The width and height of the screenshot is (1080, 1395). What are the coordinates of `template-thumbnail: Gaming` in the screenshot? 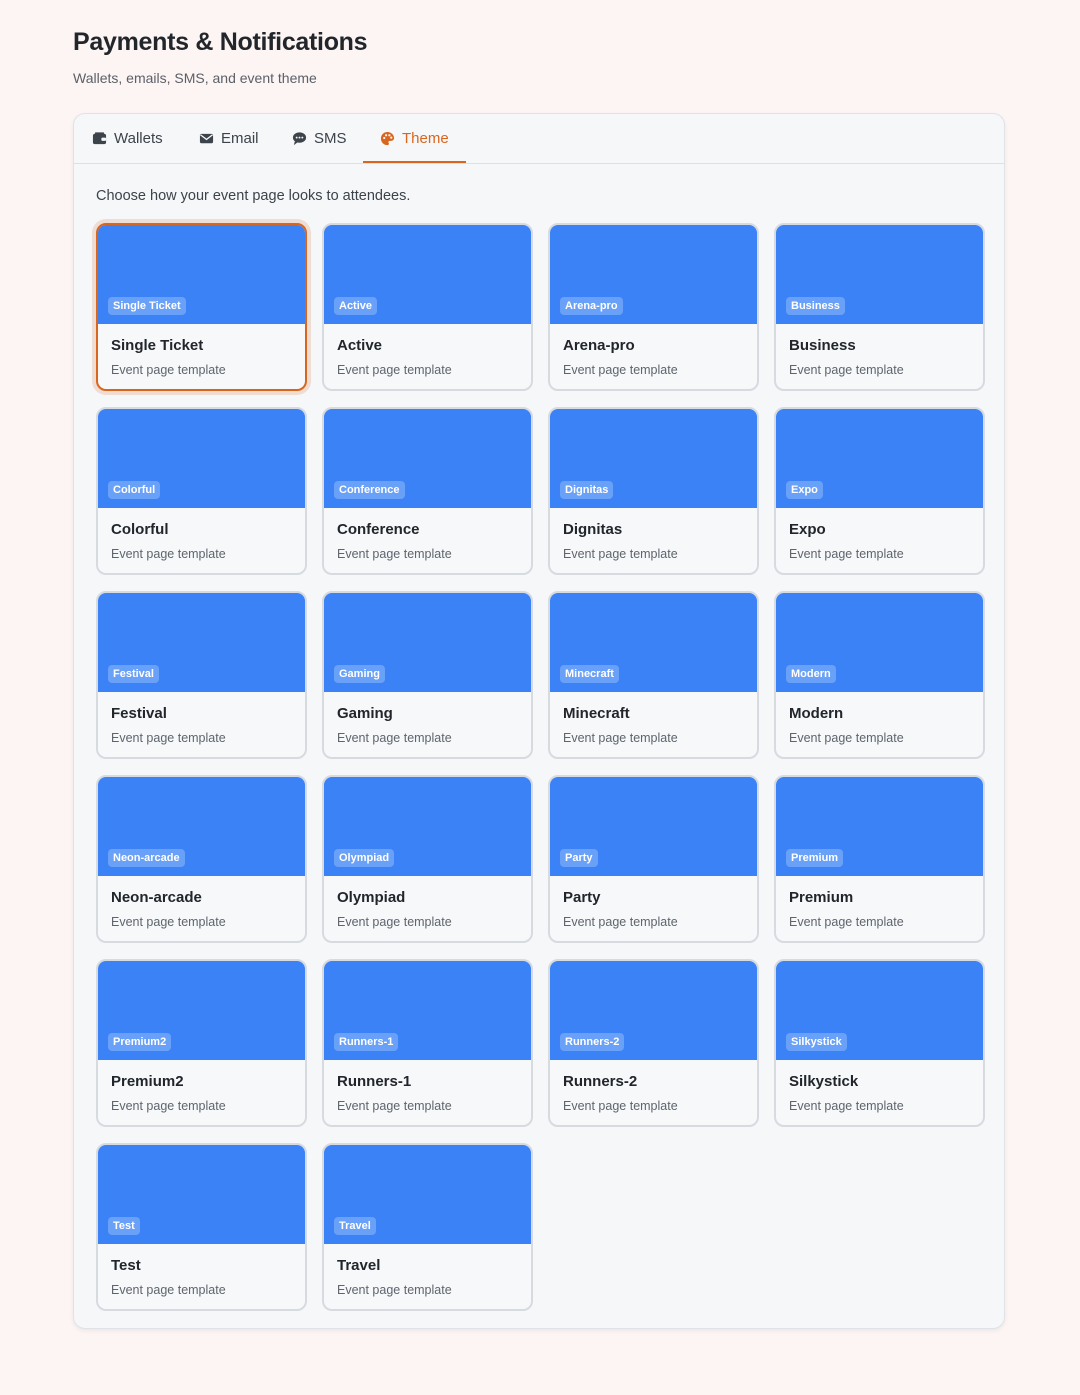 It's located at (427, 642).